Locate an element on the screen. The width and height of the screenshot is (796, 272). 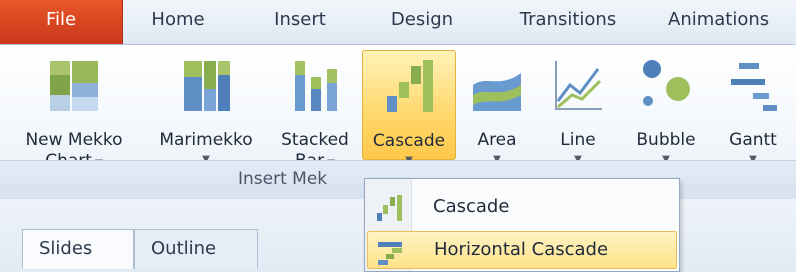
stacked-bar-icon is located at coordinates (316, 86).